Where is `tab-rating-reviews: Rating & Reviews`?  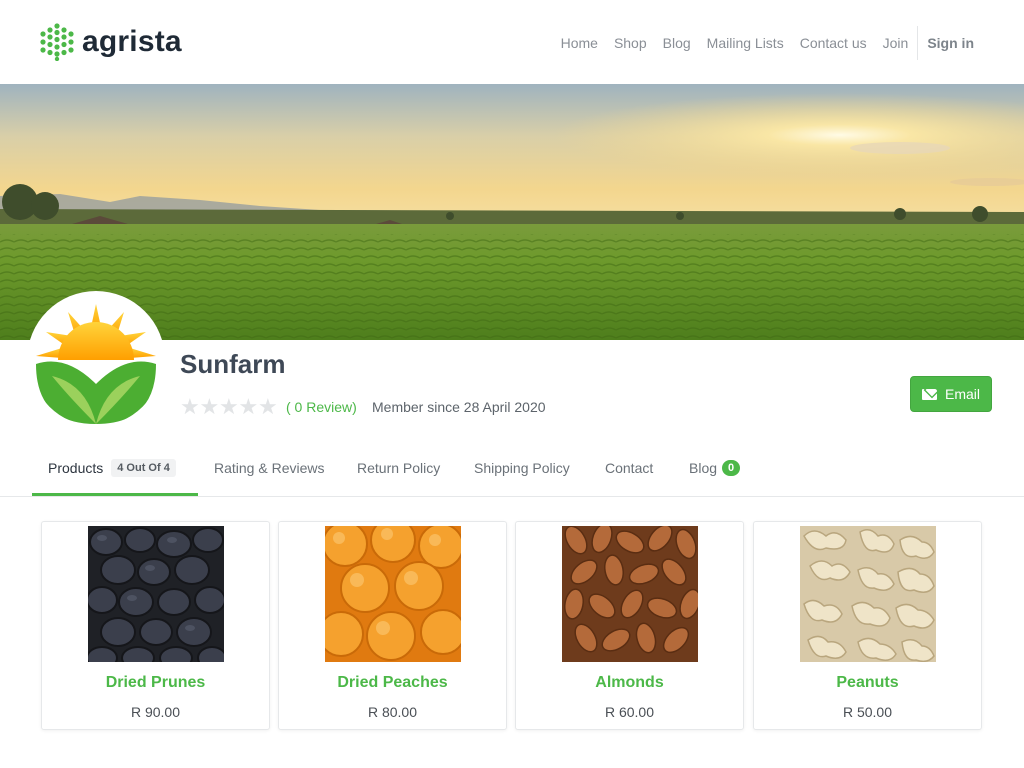
tab-rating-reviews: Rating & Reviews is located at coordinates (269, 468).